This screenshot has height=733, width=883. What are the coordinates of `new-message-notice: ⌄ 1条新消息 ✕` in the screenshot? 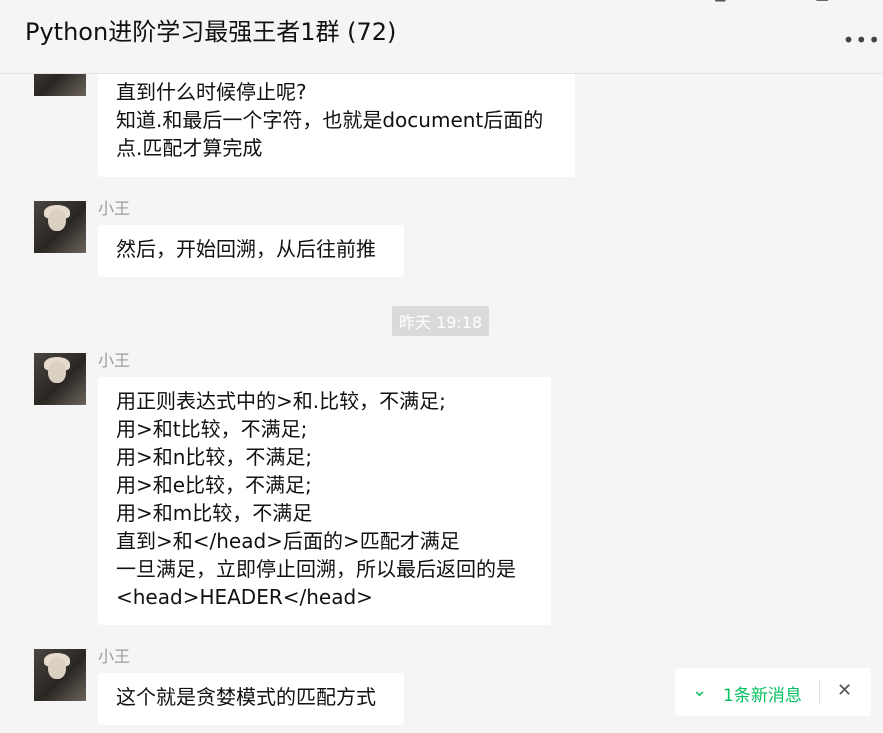 It's located at (773, 692).